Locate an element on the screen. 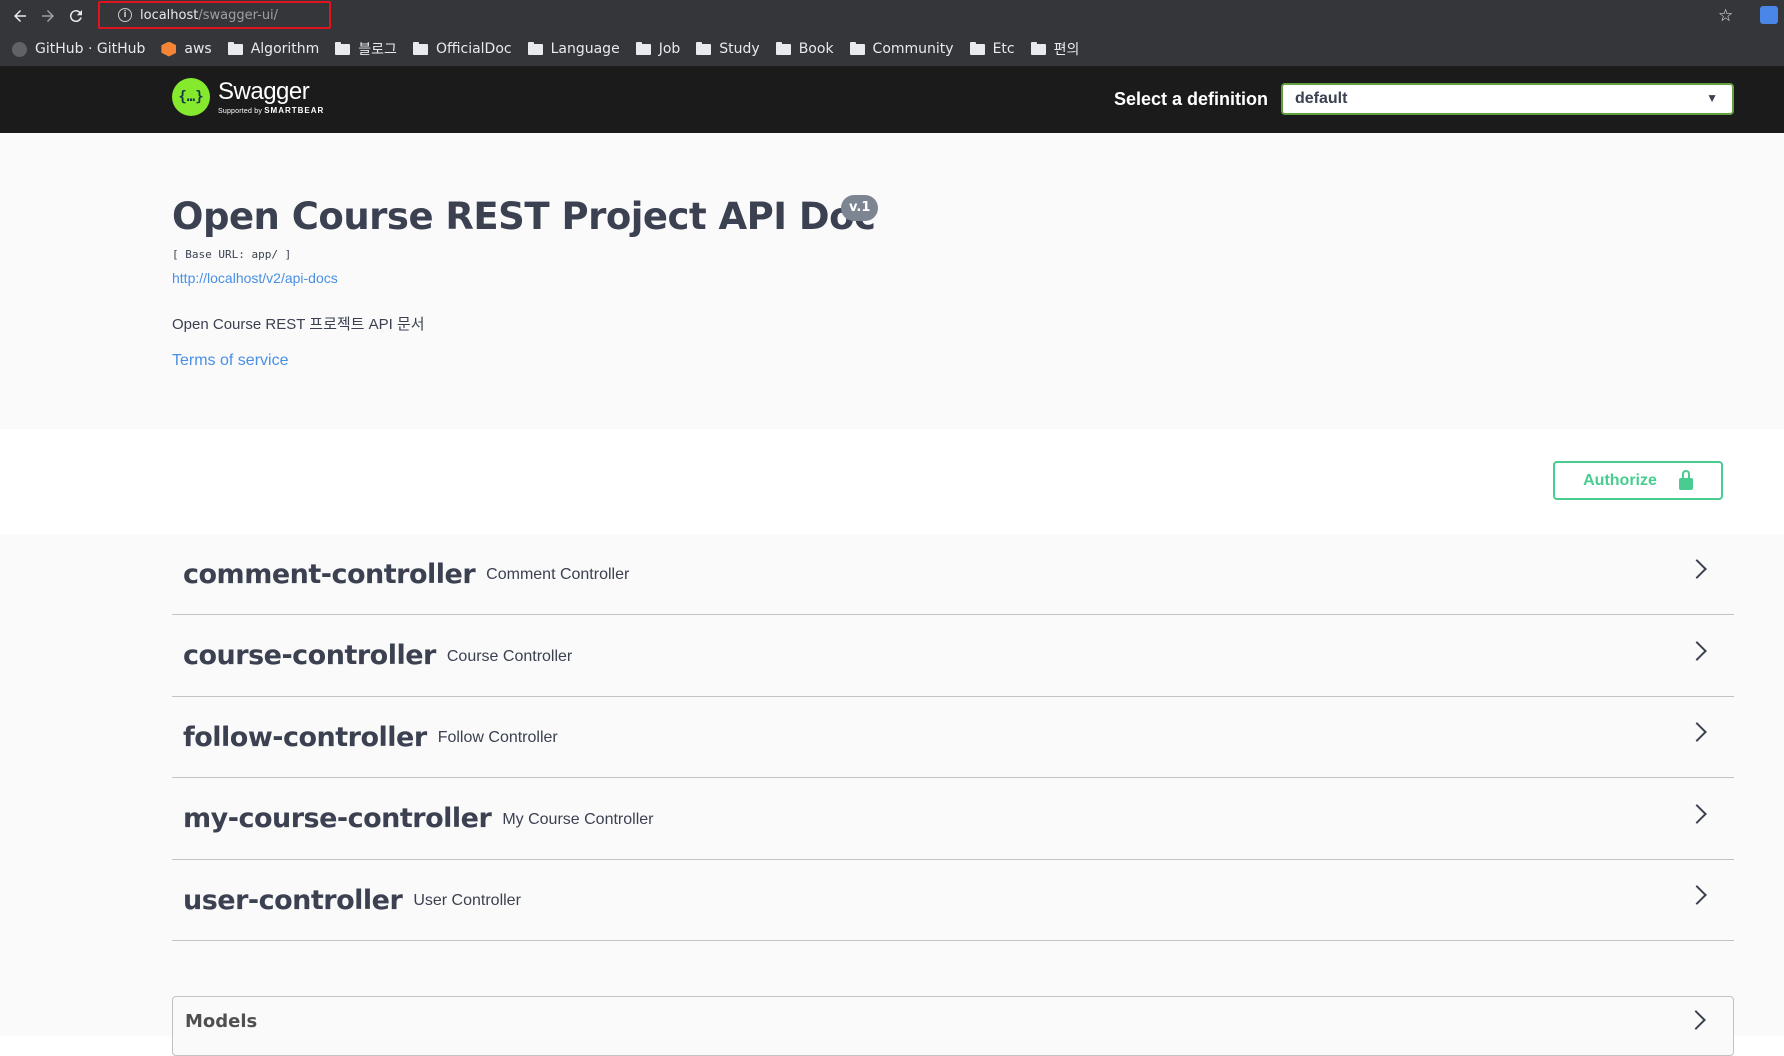  base-url: [ Base URL: app/ ] is located at coordinates (232, 254).